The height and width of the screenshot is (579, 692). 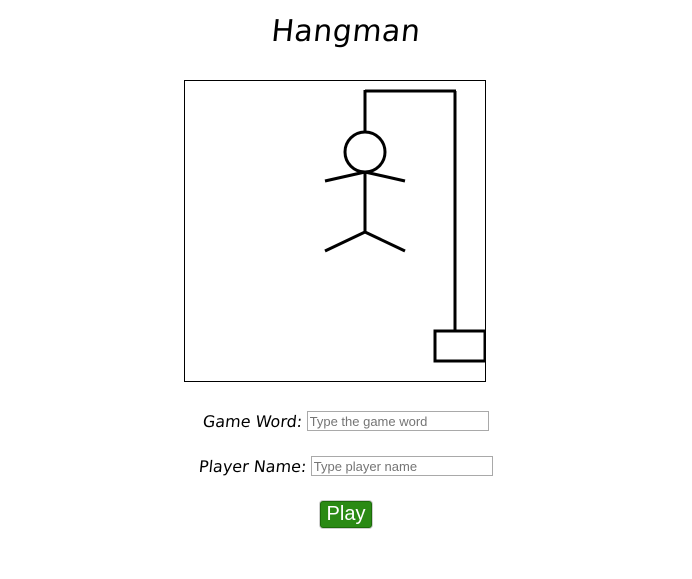 I want to click on stickman-right-leg, so click(x=385, y=241).